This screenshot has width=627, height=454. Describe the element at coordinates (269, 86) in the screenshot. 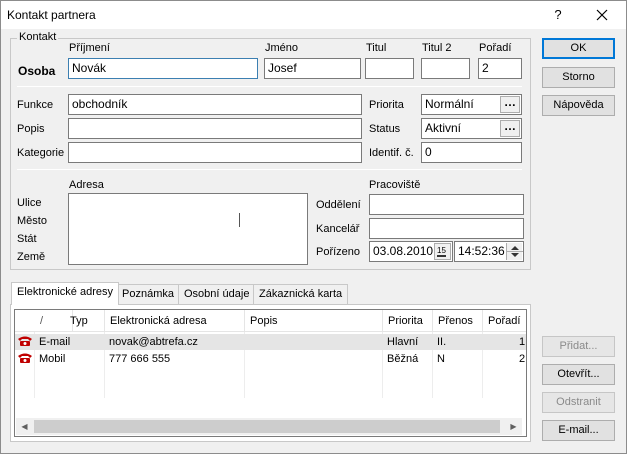

I see `separator-top` at that location.